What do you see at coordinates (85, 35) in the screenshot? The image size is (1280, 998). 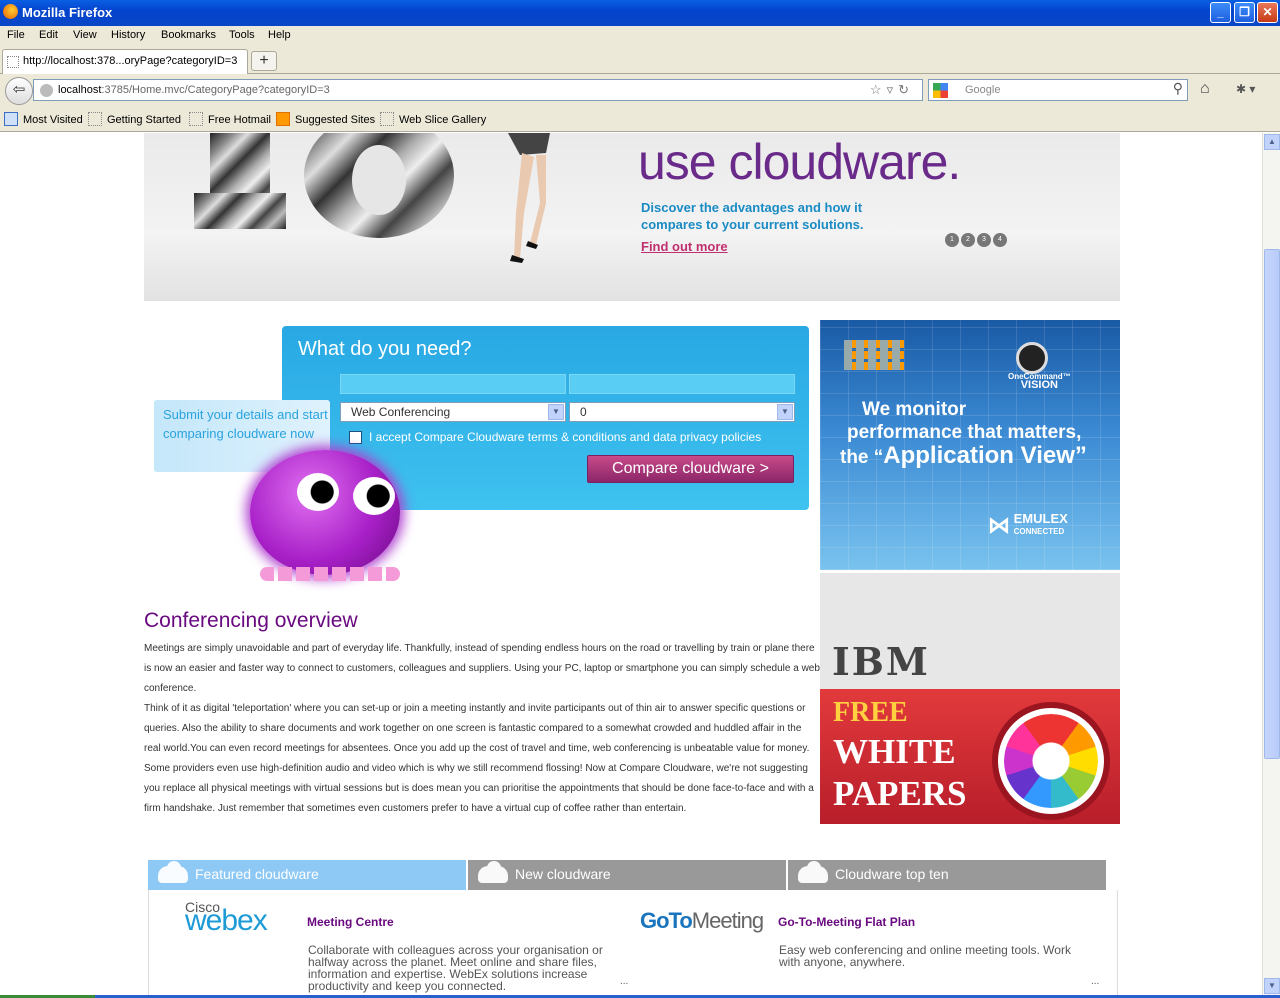 I see `menu-view: View` at bounding box center [85, 35].